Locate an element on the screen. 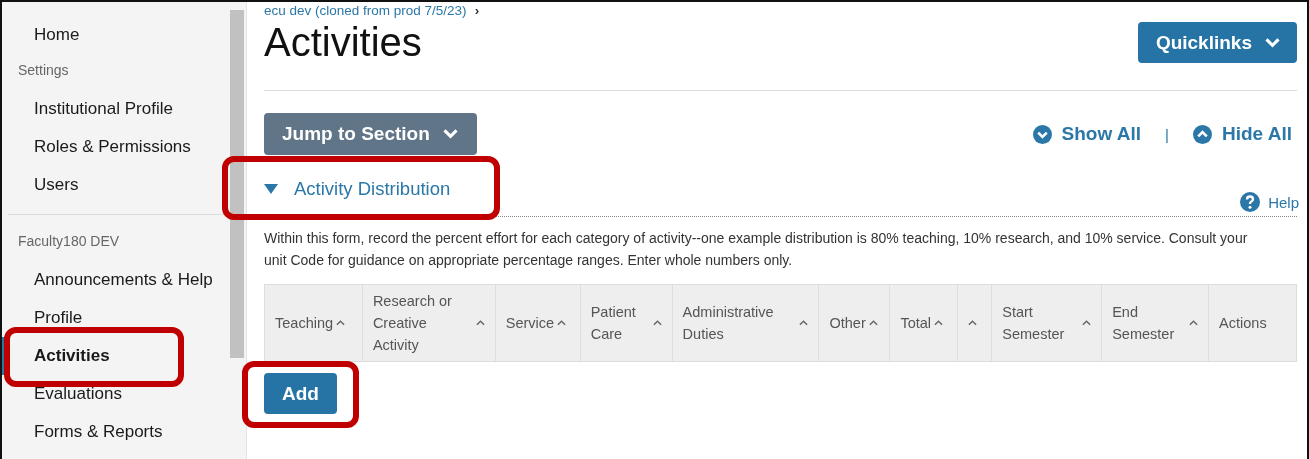  hide-all-link: Hide All is located at coordinates (1242, 134).